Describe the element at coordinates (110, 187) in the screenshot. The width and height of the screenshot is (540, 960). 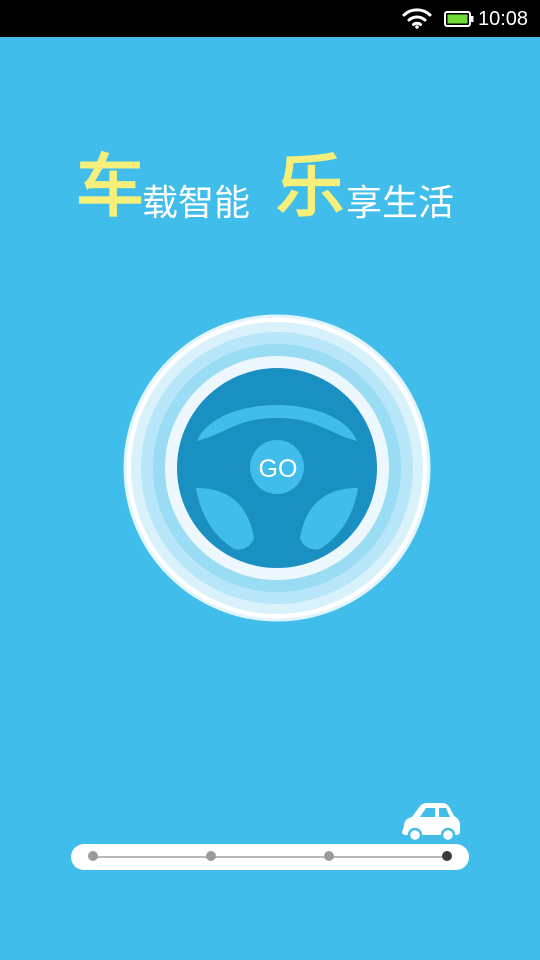
I see `slogan-char-car: 车` at that location.